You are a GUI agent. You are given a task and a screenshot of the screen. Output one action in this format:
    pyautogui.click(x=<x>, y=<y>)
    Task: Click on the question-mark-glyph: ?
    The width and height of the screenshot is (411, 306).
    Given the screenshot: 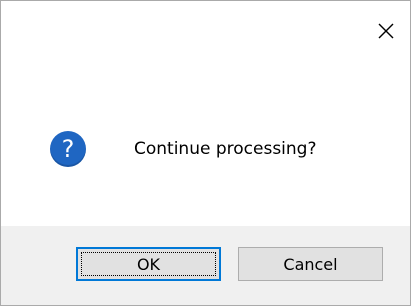 What is the action you would take?
    pyautogui.click(x=68, y=149)
    